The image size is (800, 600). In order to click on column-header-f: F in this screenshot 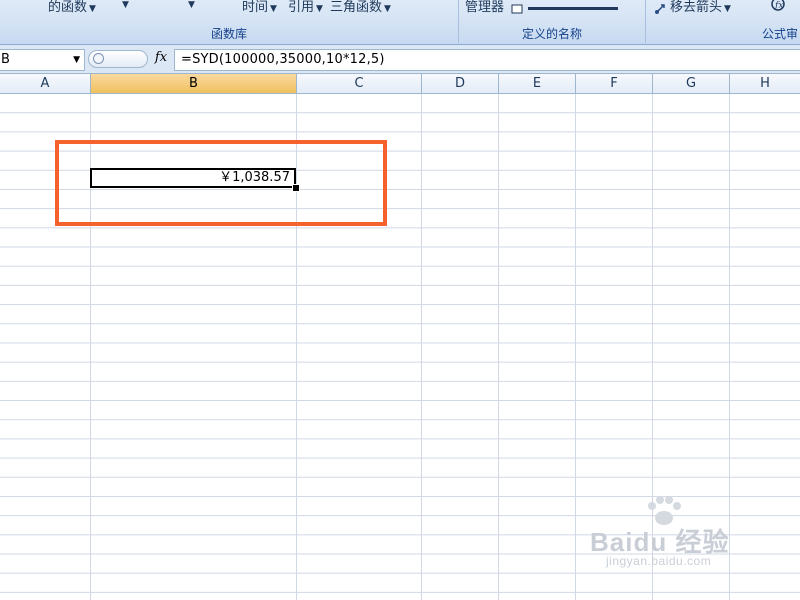, I will do `click(614, 83)`.